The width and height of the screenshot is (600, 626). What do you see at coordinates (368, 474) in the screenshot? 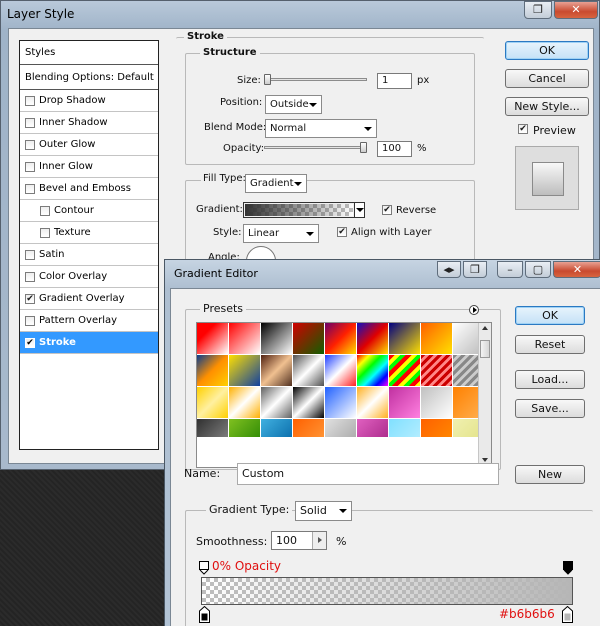
I see `name-input: Custom` at bounding box center [368, 474].